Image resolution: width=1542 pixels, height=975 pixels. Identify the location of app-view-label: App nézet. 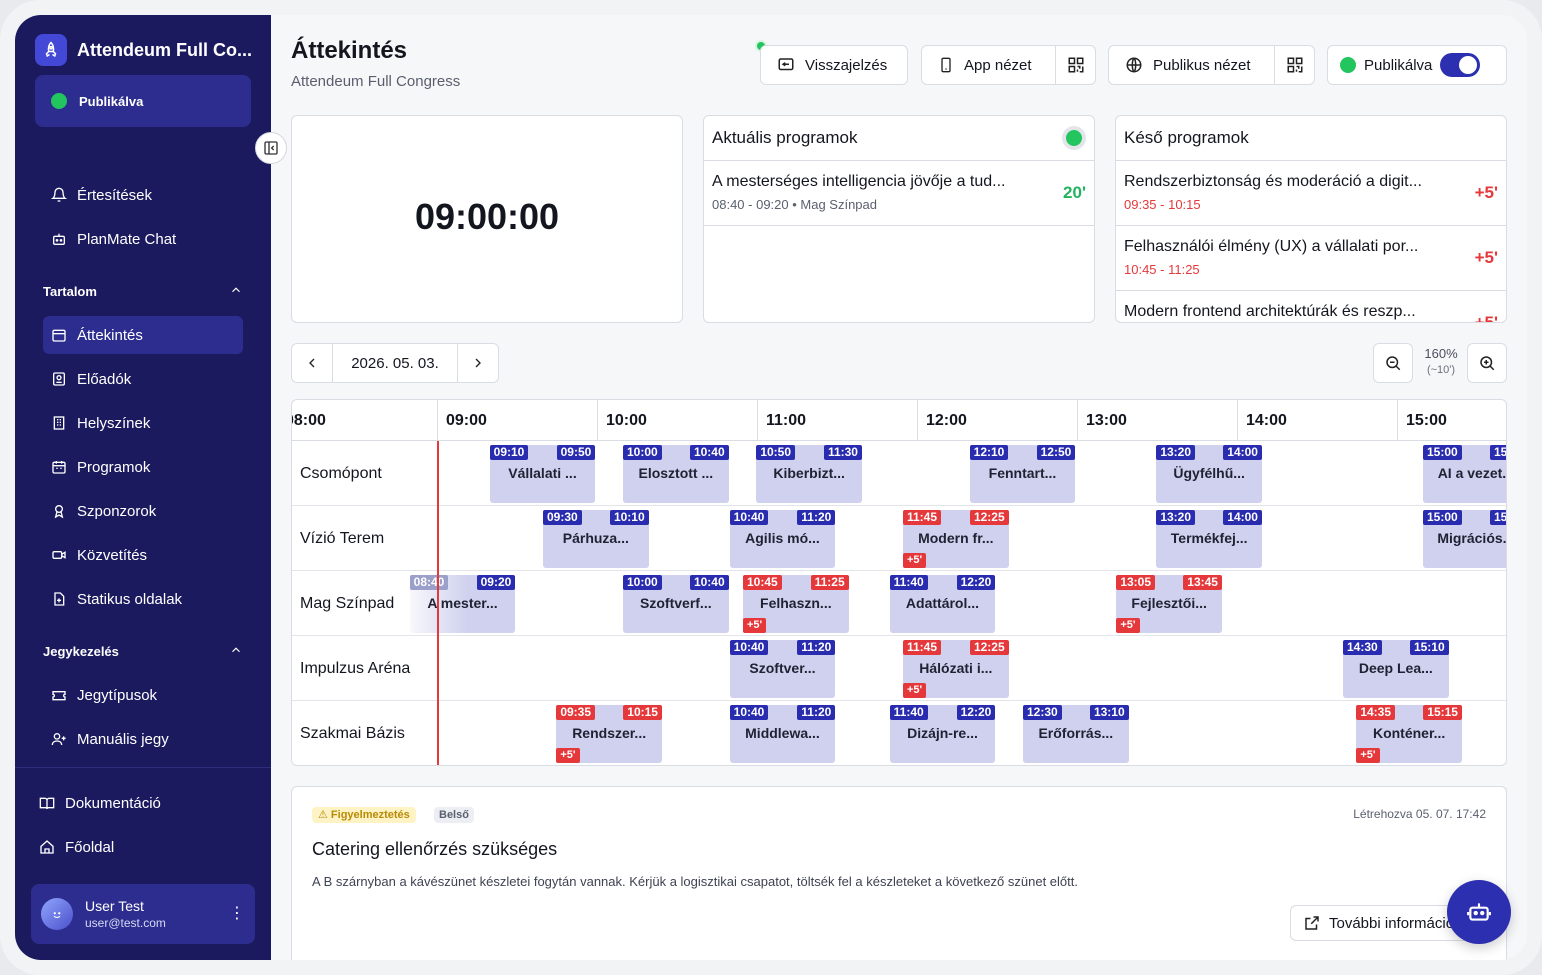
(998, 65).